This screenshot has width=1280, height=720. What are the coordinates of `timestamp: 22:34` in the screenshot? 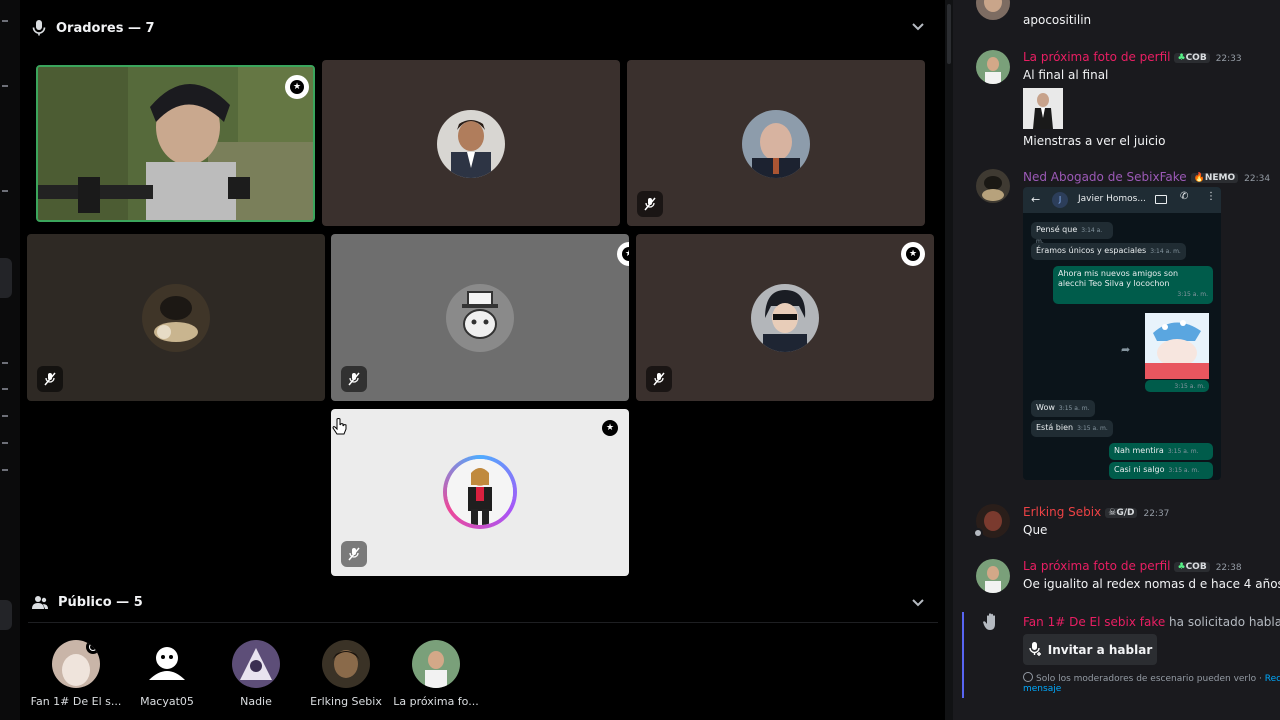 It's located at (1257, 179).